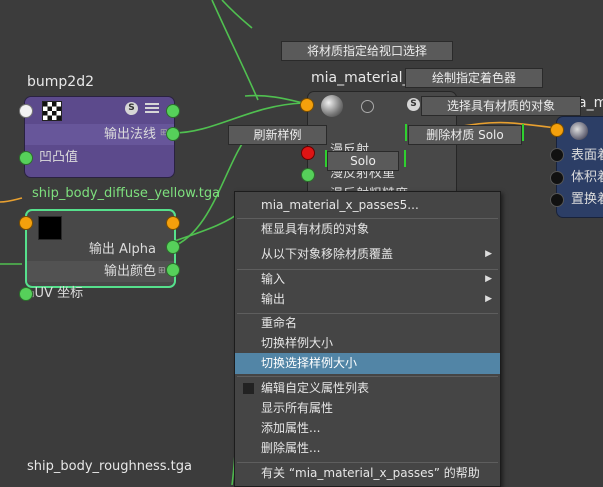  Describe the element at coordinates (50, 228) in the screenshot. I see `texture-swatch-icon` at that location.